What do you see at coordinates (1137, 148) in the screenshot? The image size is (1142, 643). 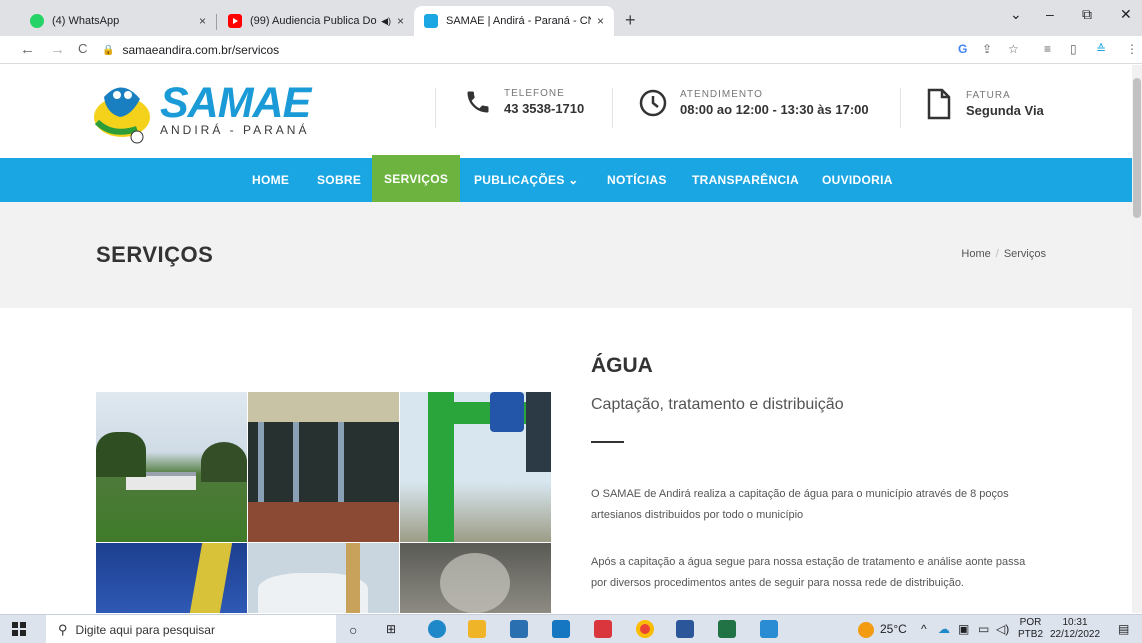 I see `scrollbar-thumb` at bounding box center [1137, 148].